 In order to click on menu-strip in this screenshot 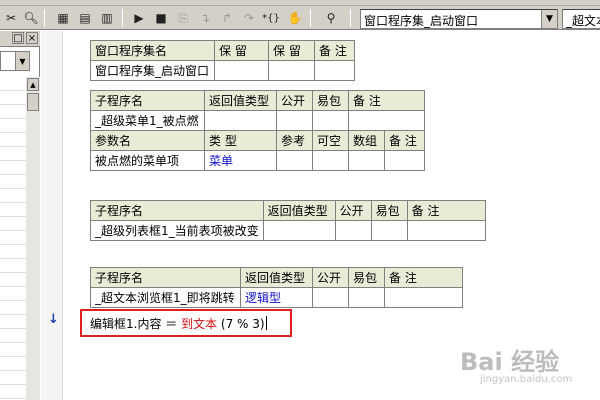, I will do `click(300, 3)`.